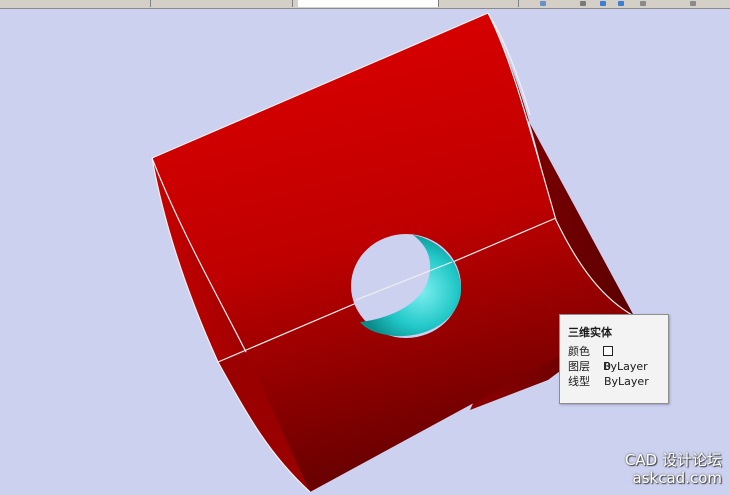 The height and width of the screenshot is (495, 730). I want to click on toolbar-combo-middle, so click(222, 3).